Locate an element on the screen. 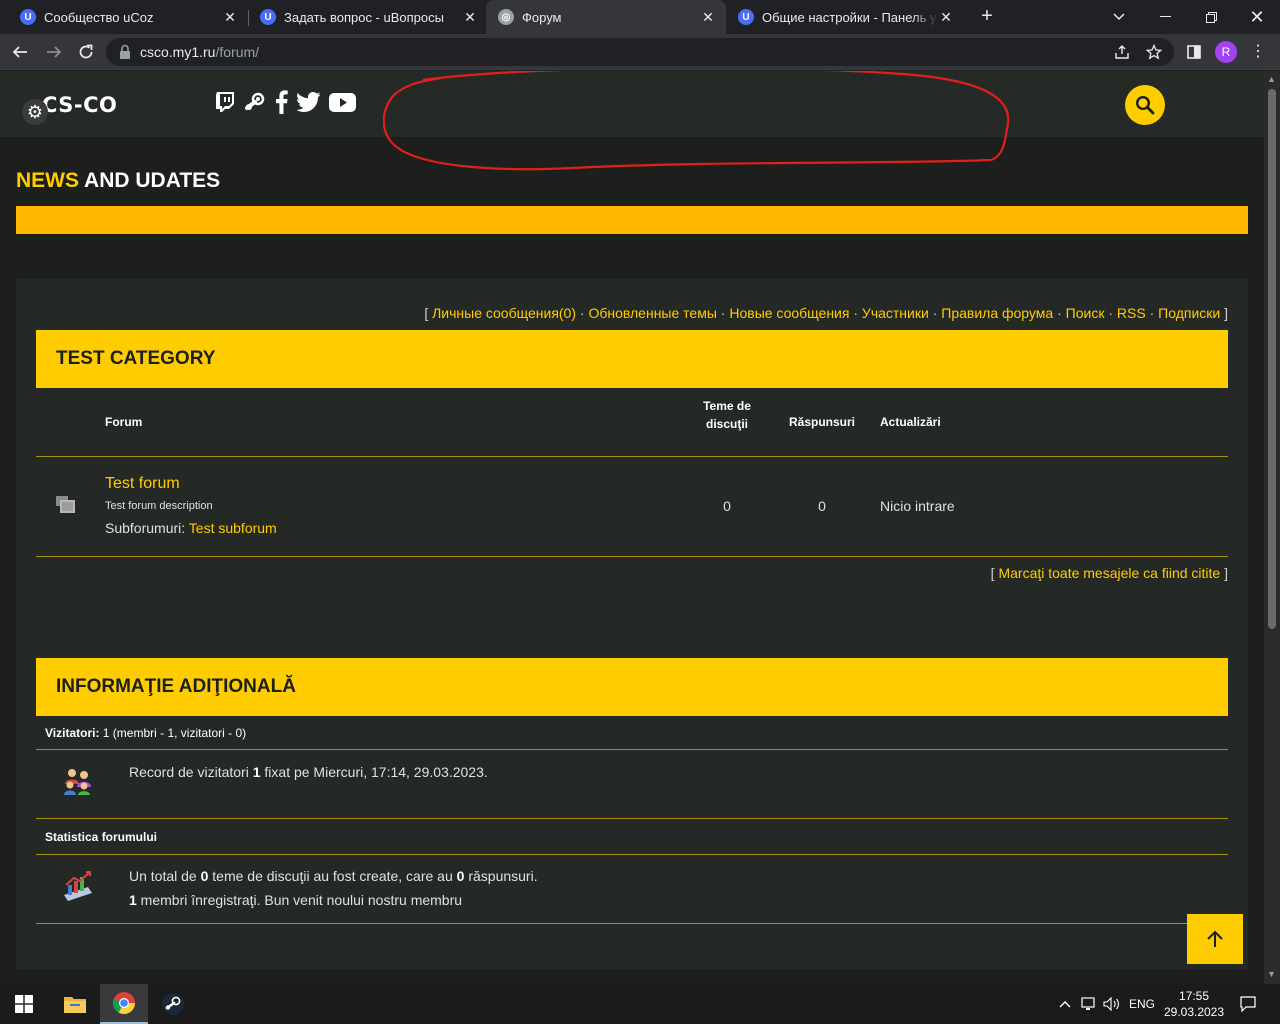 This screenshot has width=1280, height=1024. news-title-rest: AND UDATES is located at coordinates (150, 180).